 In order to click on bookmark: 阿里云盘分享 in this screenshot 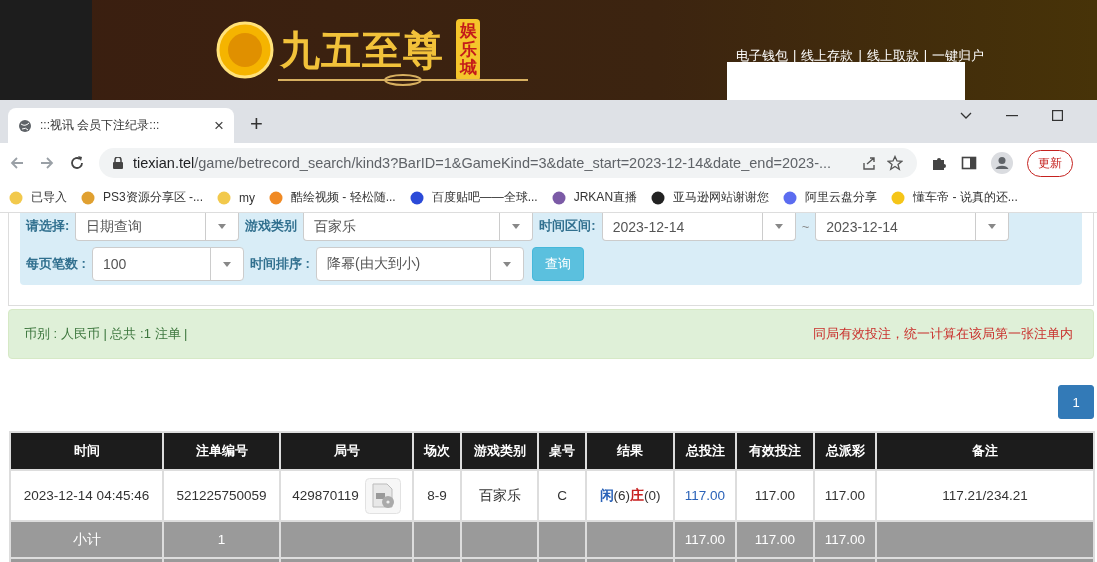, I will do `click(830, 197)`.